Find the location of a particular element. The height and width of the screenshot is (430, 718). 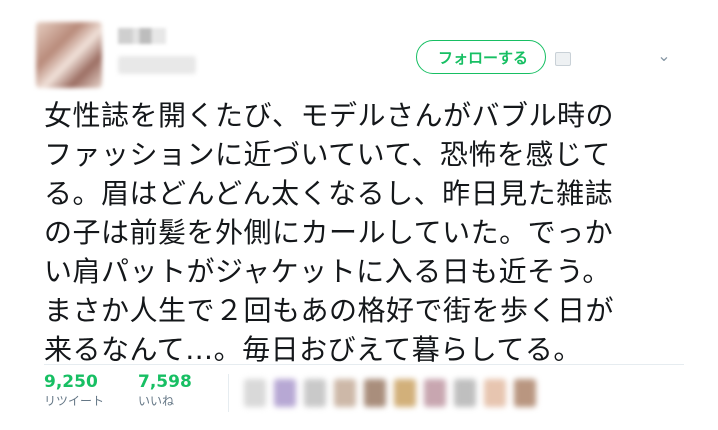

follow-button-label: フォローする is located at coordinates (482, 57).